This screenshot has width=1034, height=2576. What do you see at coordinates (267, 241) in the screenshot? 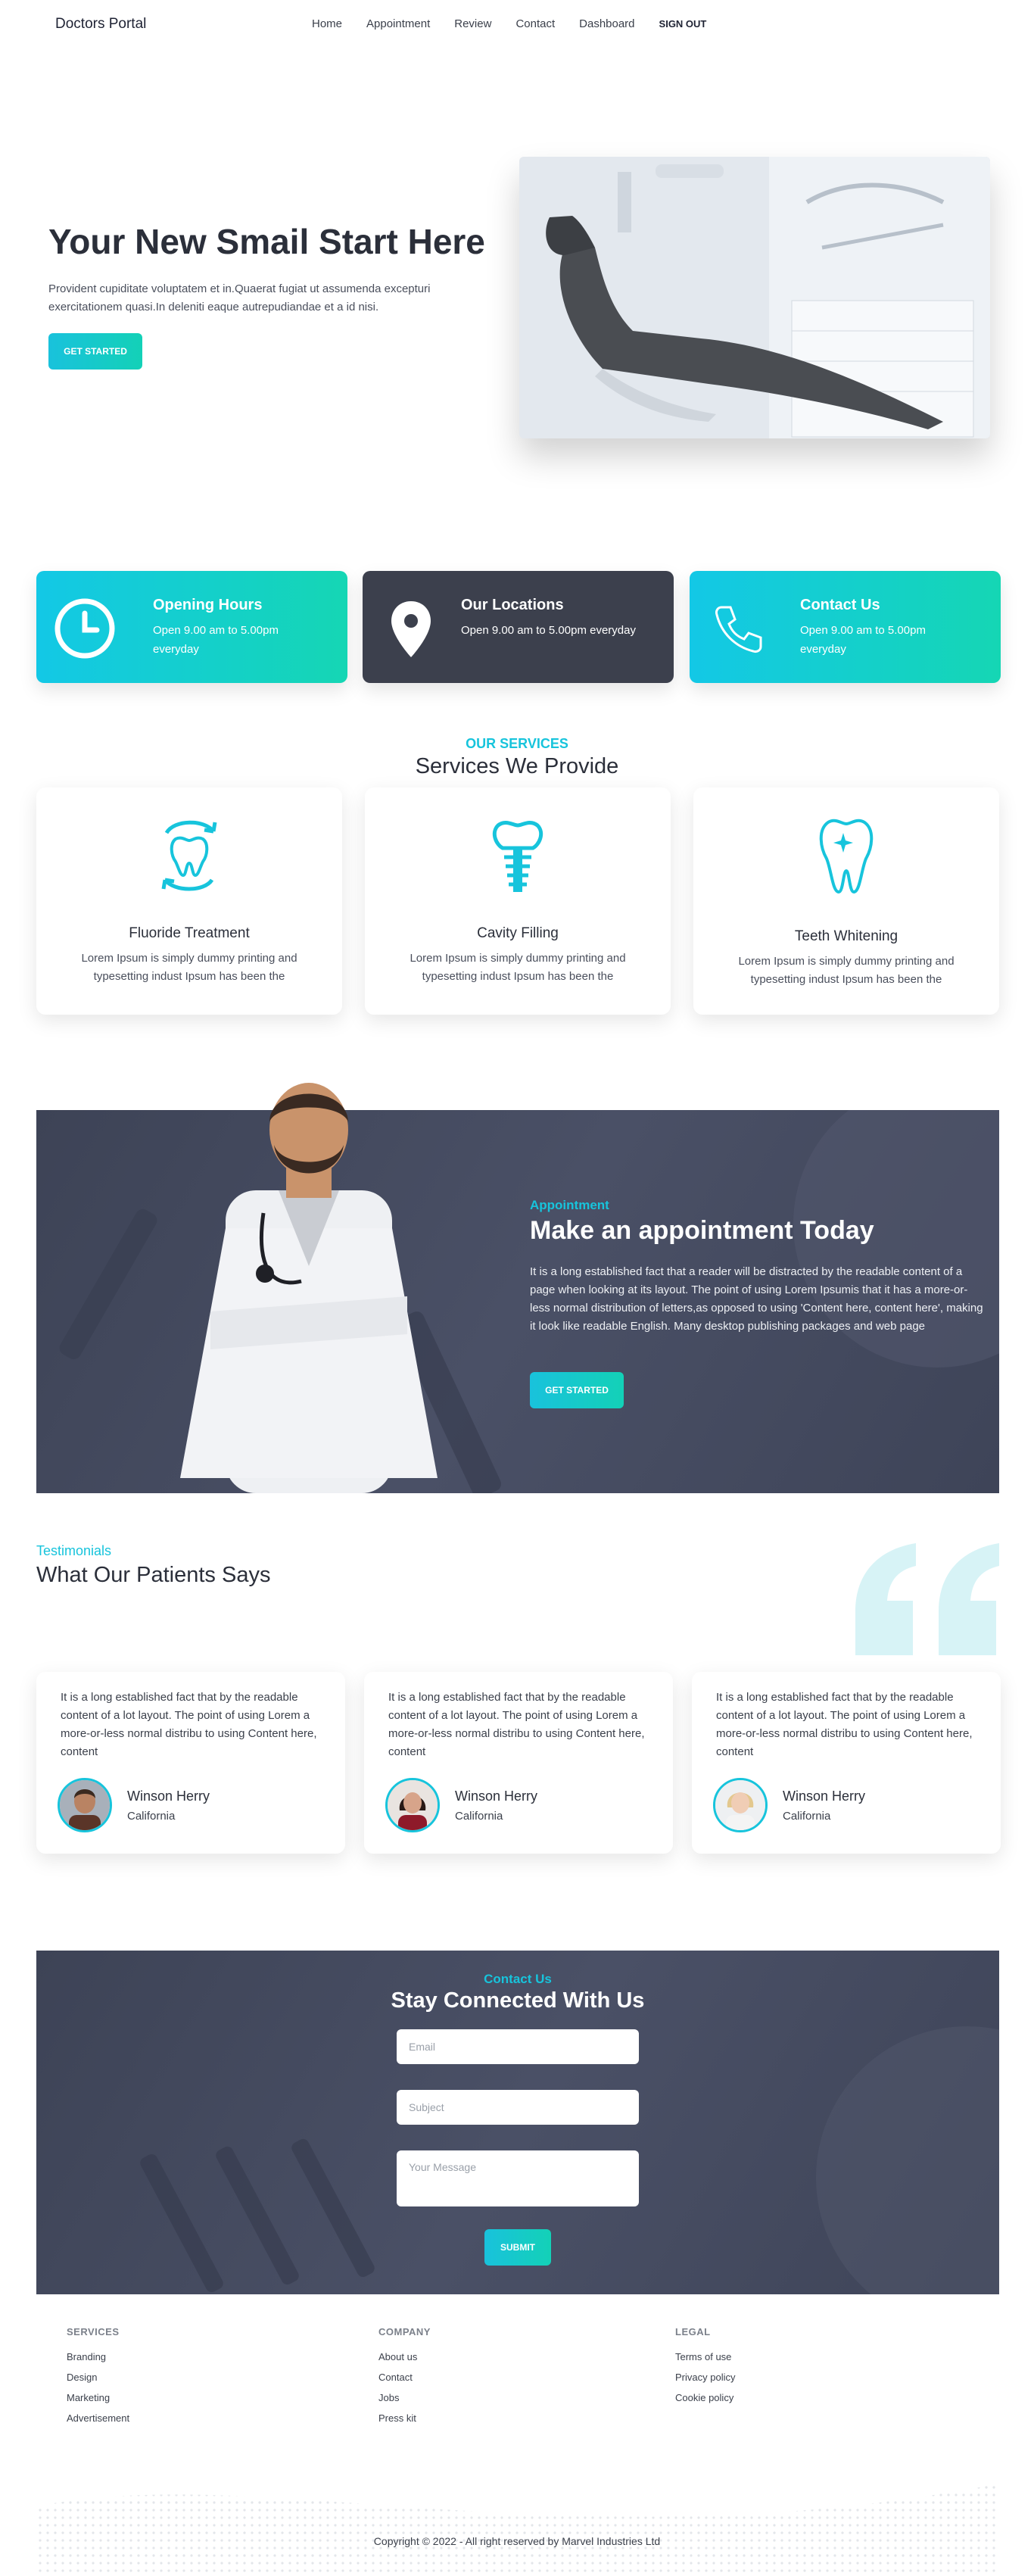
I see `hero-title: Your New Smail Start Here` at bounding box center [267, 241].